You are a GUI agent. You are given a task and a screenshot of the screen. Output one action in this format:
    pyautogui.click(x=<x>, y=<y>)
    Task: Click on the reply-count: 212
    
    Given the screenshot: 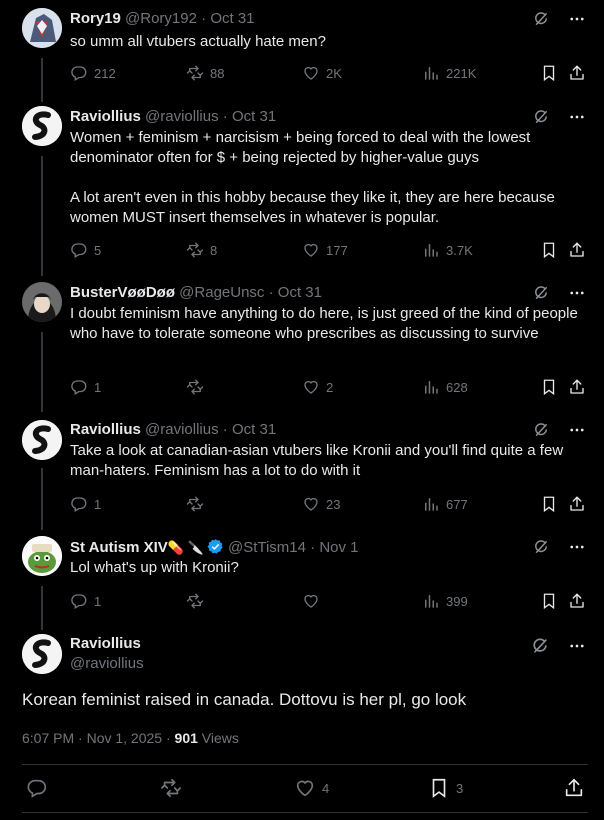 What is the action you would take?
    pyautogui.click(x=105, y=73)
    